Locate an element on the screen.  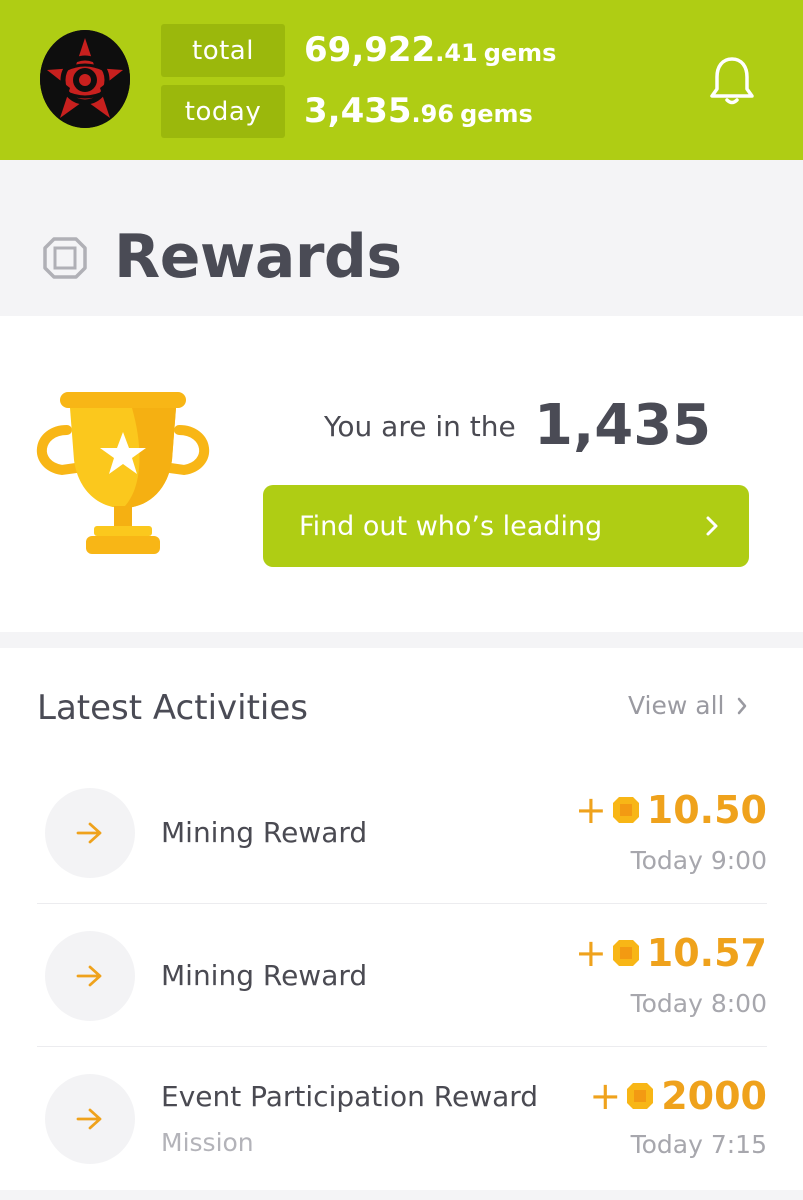
activity-amount-value: 2000 is located at coordinates (714, 1096).